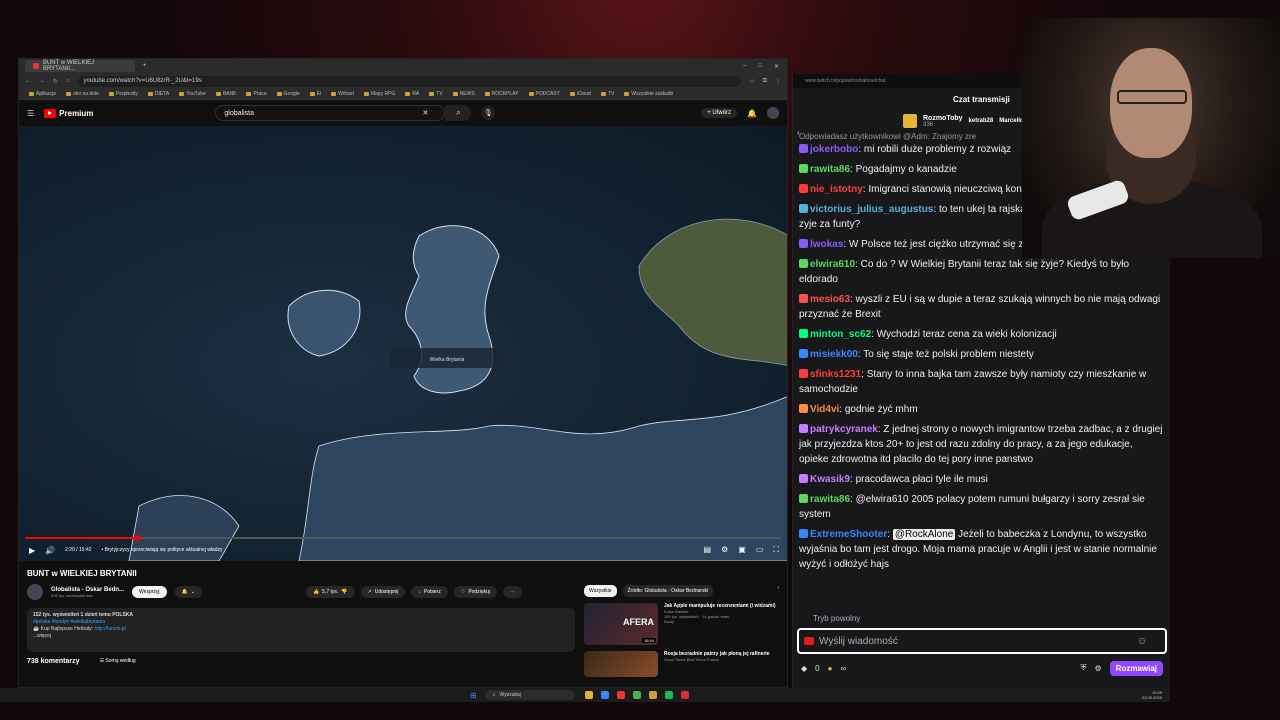 This screenshot has height=720, width=1280. I want to click on bookmark-item: YouTube, so click(192, 94).